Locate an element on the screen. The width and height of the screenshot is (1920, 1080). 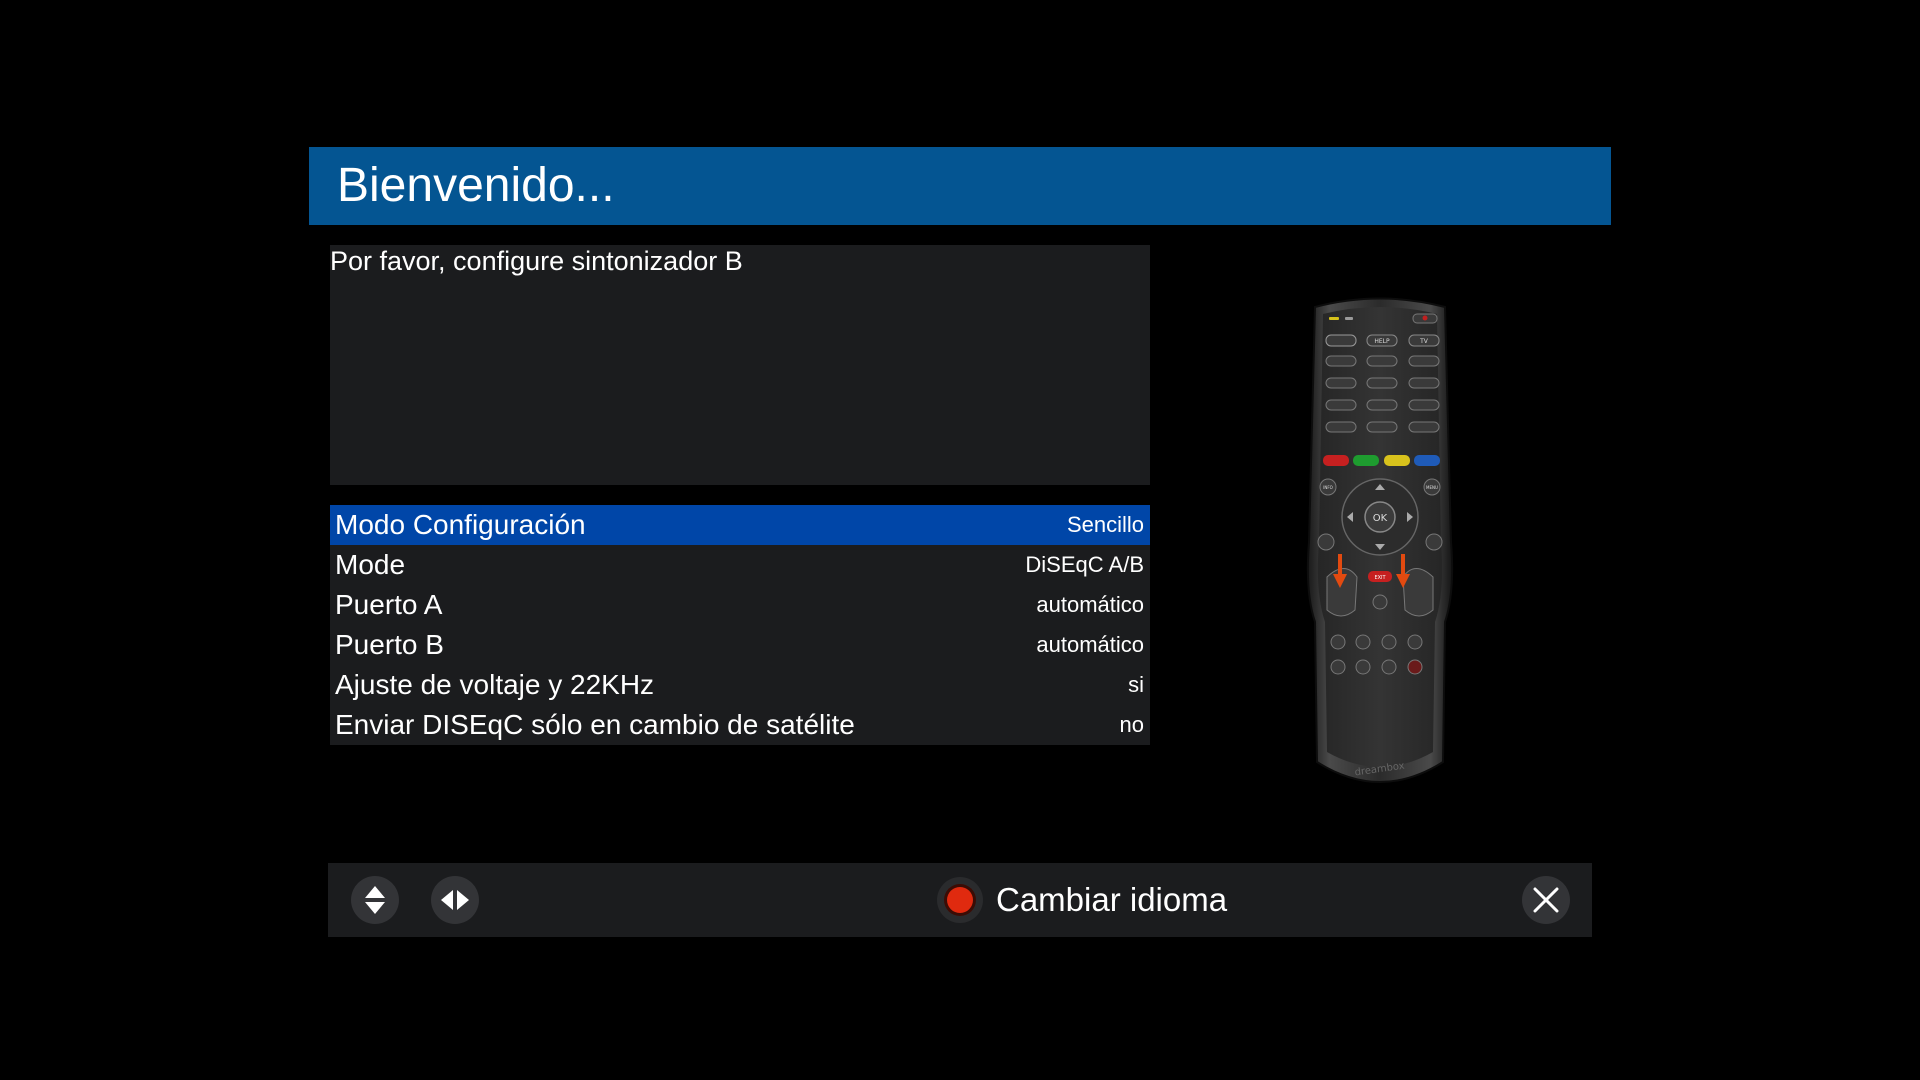
config-value: no is located at coordinates (1131, 724).